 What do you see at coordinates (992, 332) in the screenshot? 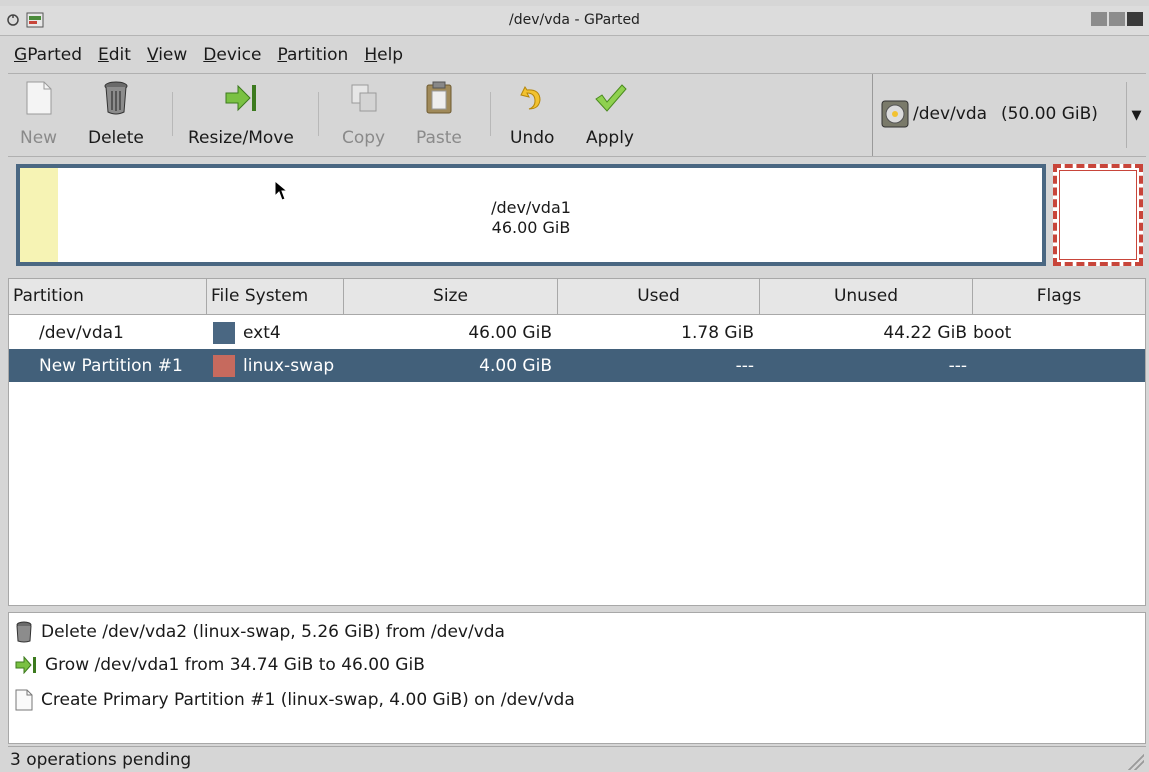
I see `cell-flags: boot` at bounding box center [992, 332].